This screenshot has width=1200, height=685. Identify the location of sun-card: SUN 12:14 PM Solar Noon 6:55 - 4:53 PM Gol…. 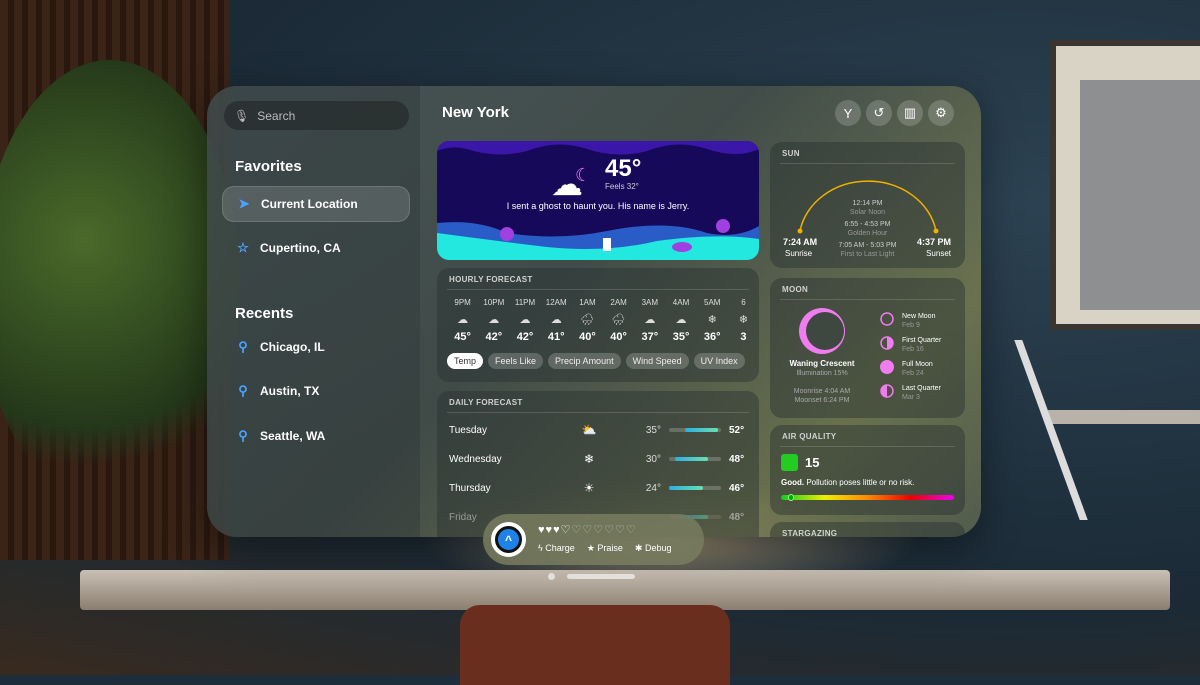
(867, 205).